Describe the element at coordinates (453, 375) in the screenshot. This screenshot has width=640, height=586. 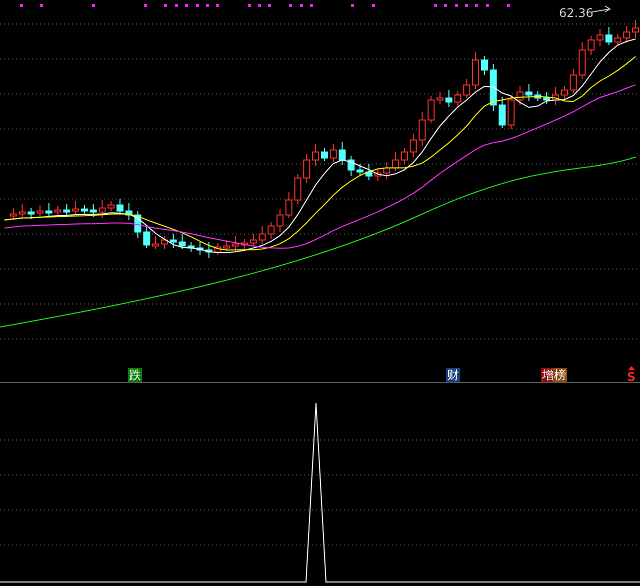
I see `signal-tag: 财` at that location.